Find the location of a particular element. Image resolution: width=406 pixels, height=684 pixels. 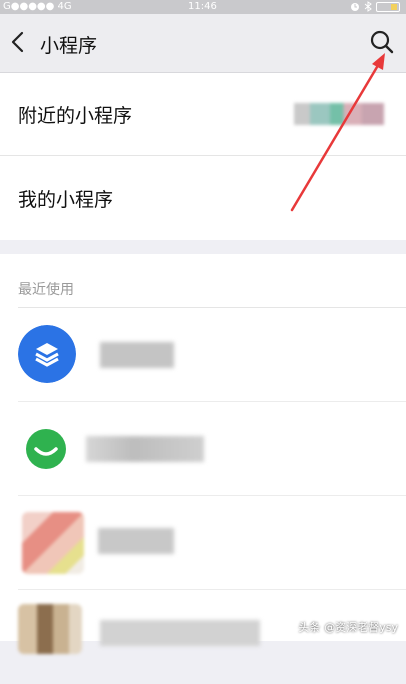

smiley-chat-icon is located at coordinates (46, 449).